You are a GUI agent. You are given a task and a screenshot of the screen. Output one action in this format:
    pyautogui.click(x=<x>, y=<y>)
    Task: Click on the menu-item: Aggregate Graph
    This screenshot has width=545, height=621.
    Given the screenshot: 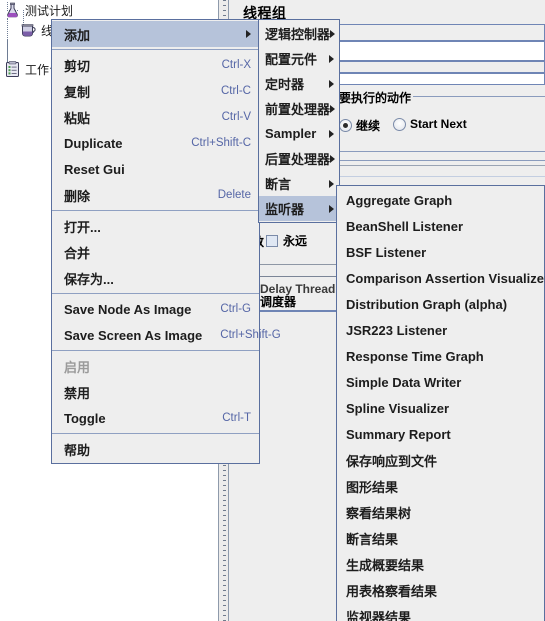 What is the action you would take?
    pyautogui.click(x=440, y=200)
    